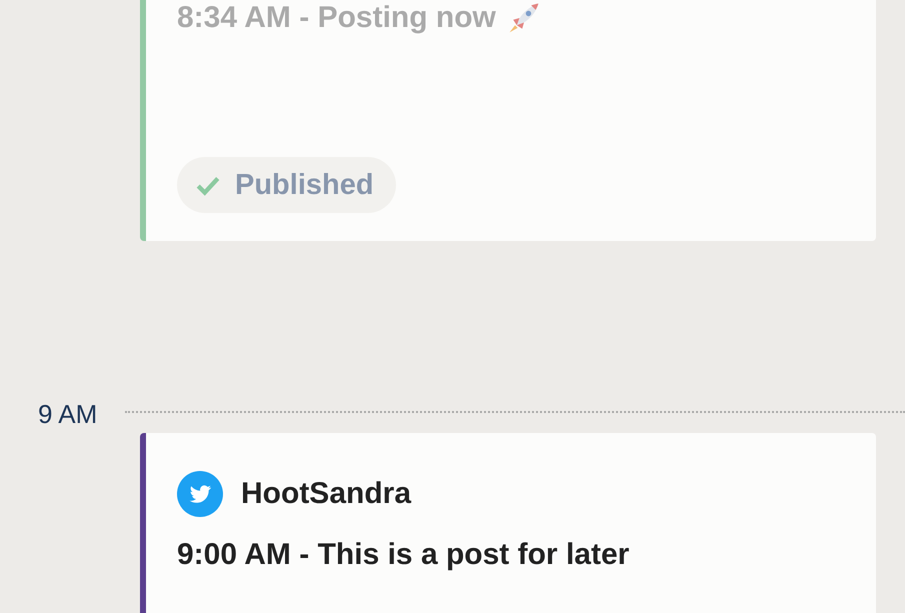  What do you see at coordinates (304, 185) in the screenshot?
I see `status-label: Published` at bounding box center [304, 185].